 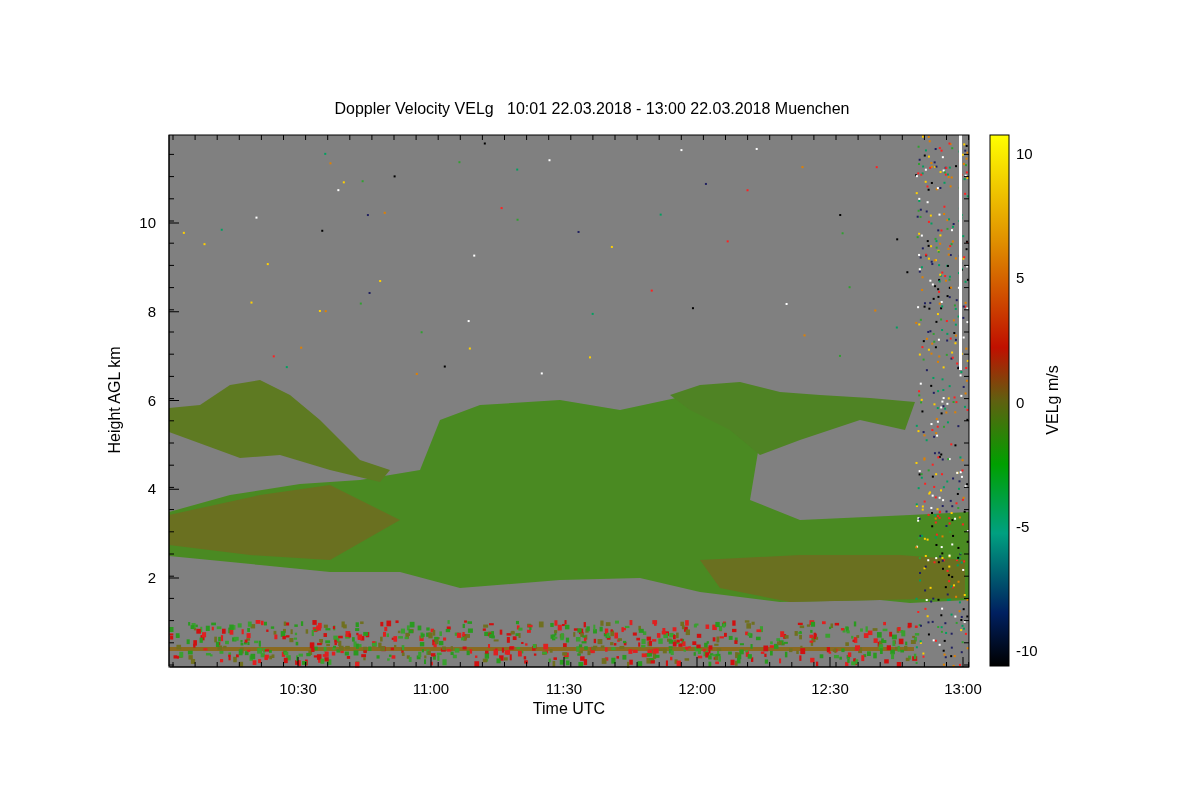 I want to click on y-tick-label: 2, so click(x=151, y=577).